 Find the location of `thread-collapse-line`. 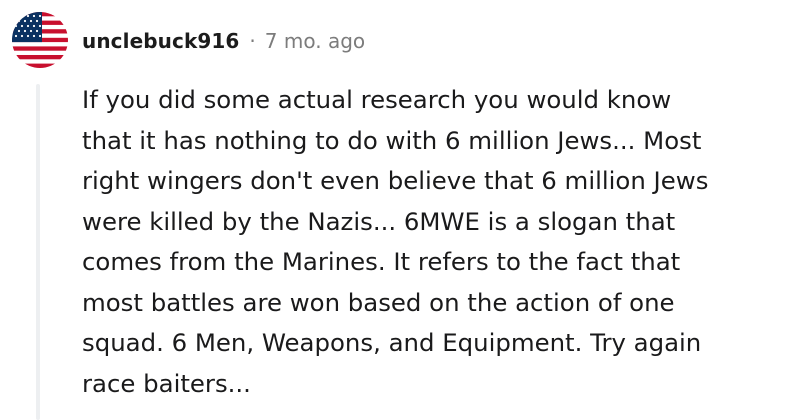

thread-collapse-line is located at coordinates (38, 252).